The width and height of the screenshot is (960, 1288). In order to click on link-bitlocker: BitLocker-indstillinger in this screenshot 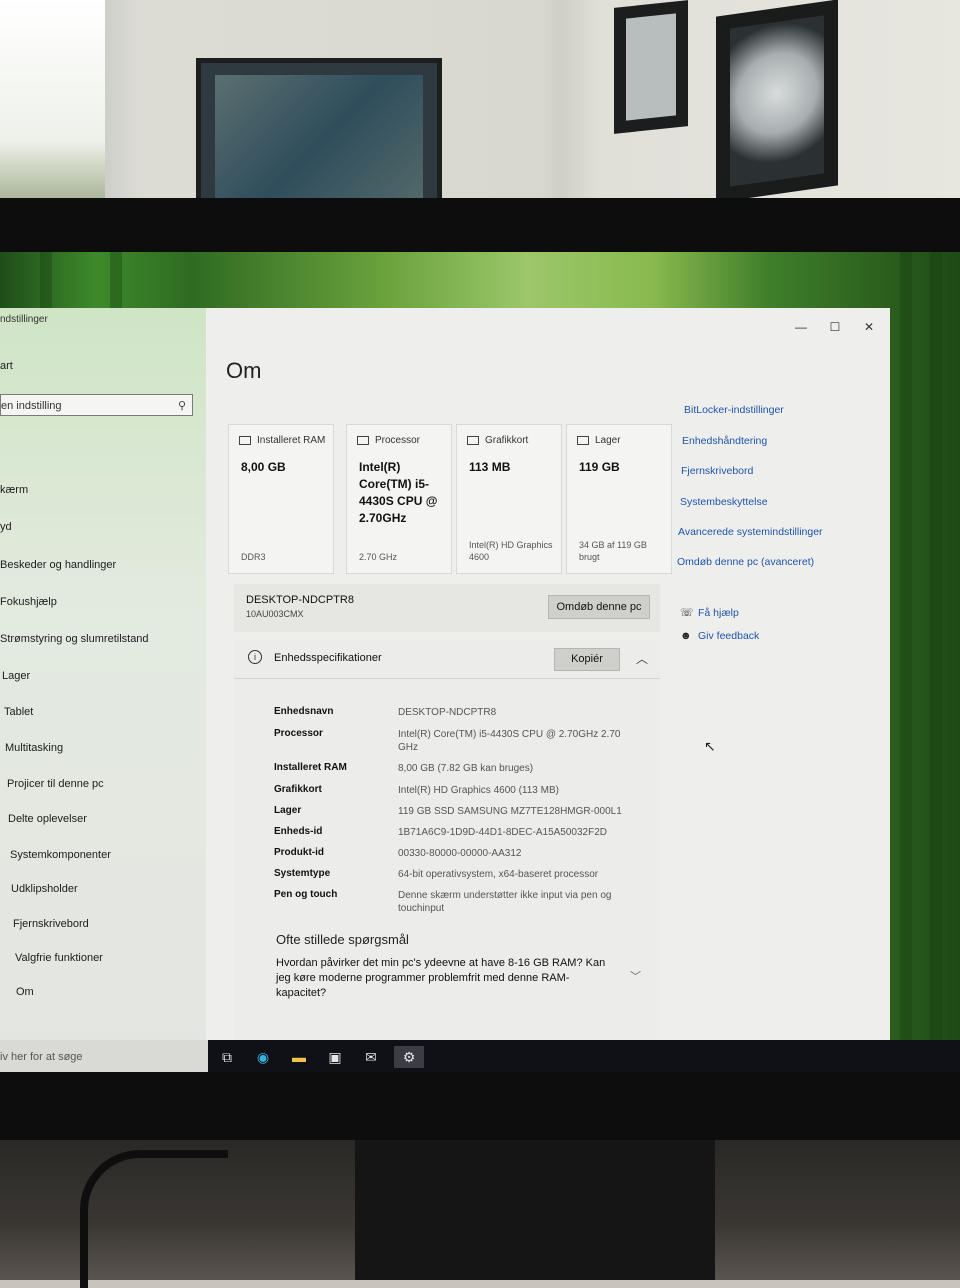, I will do `click(734, 410)`.